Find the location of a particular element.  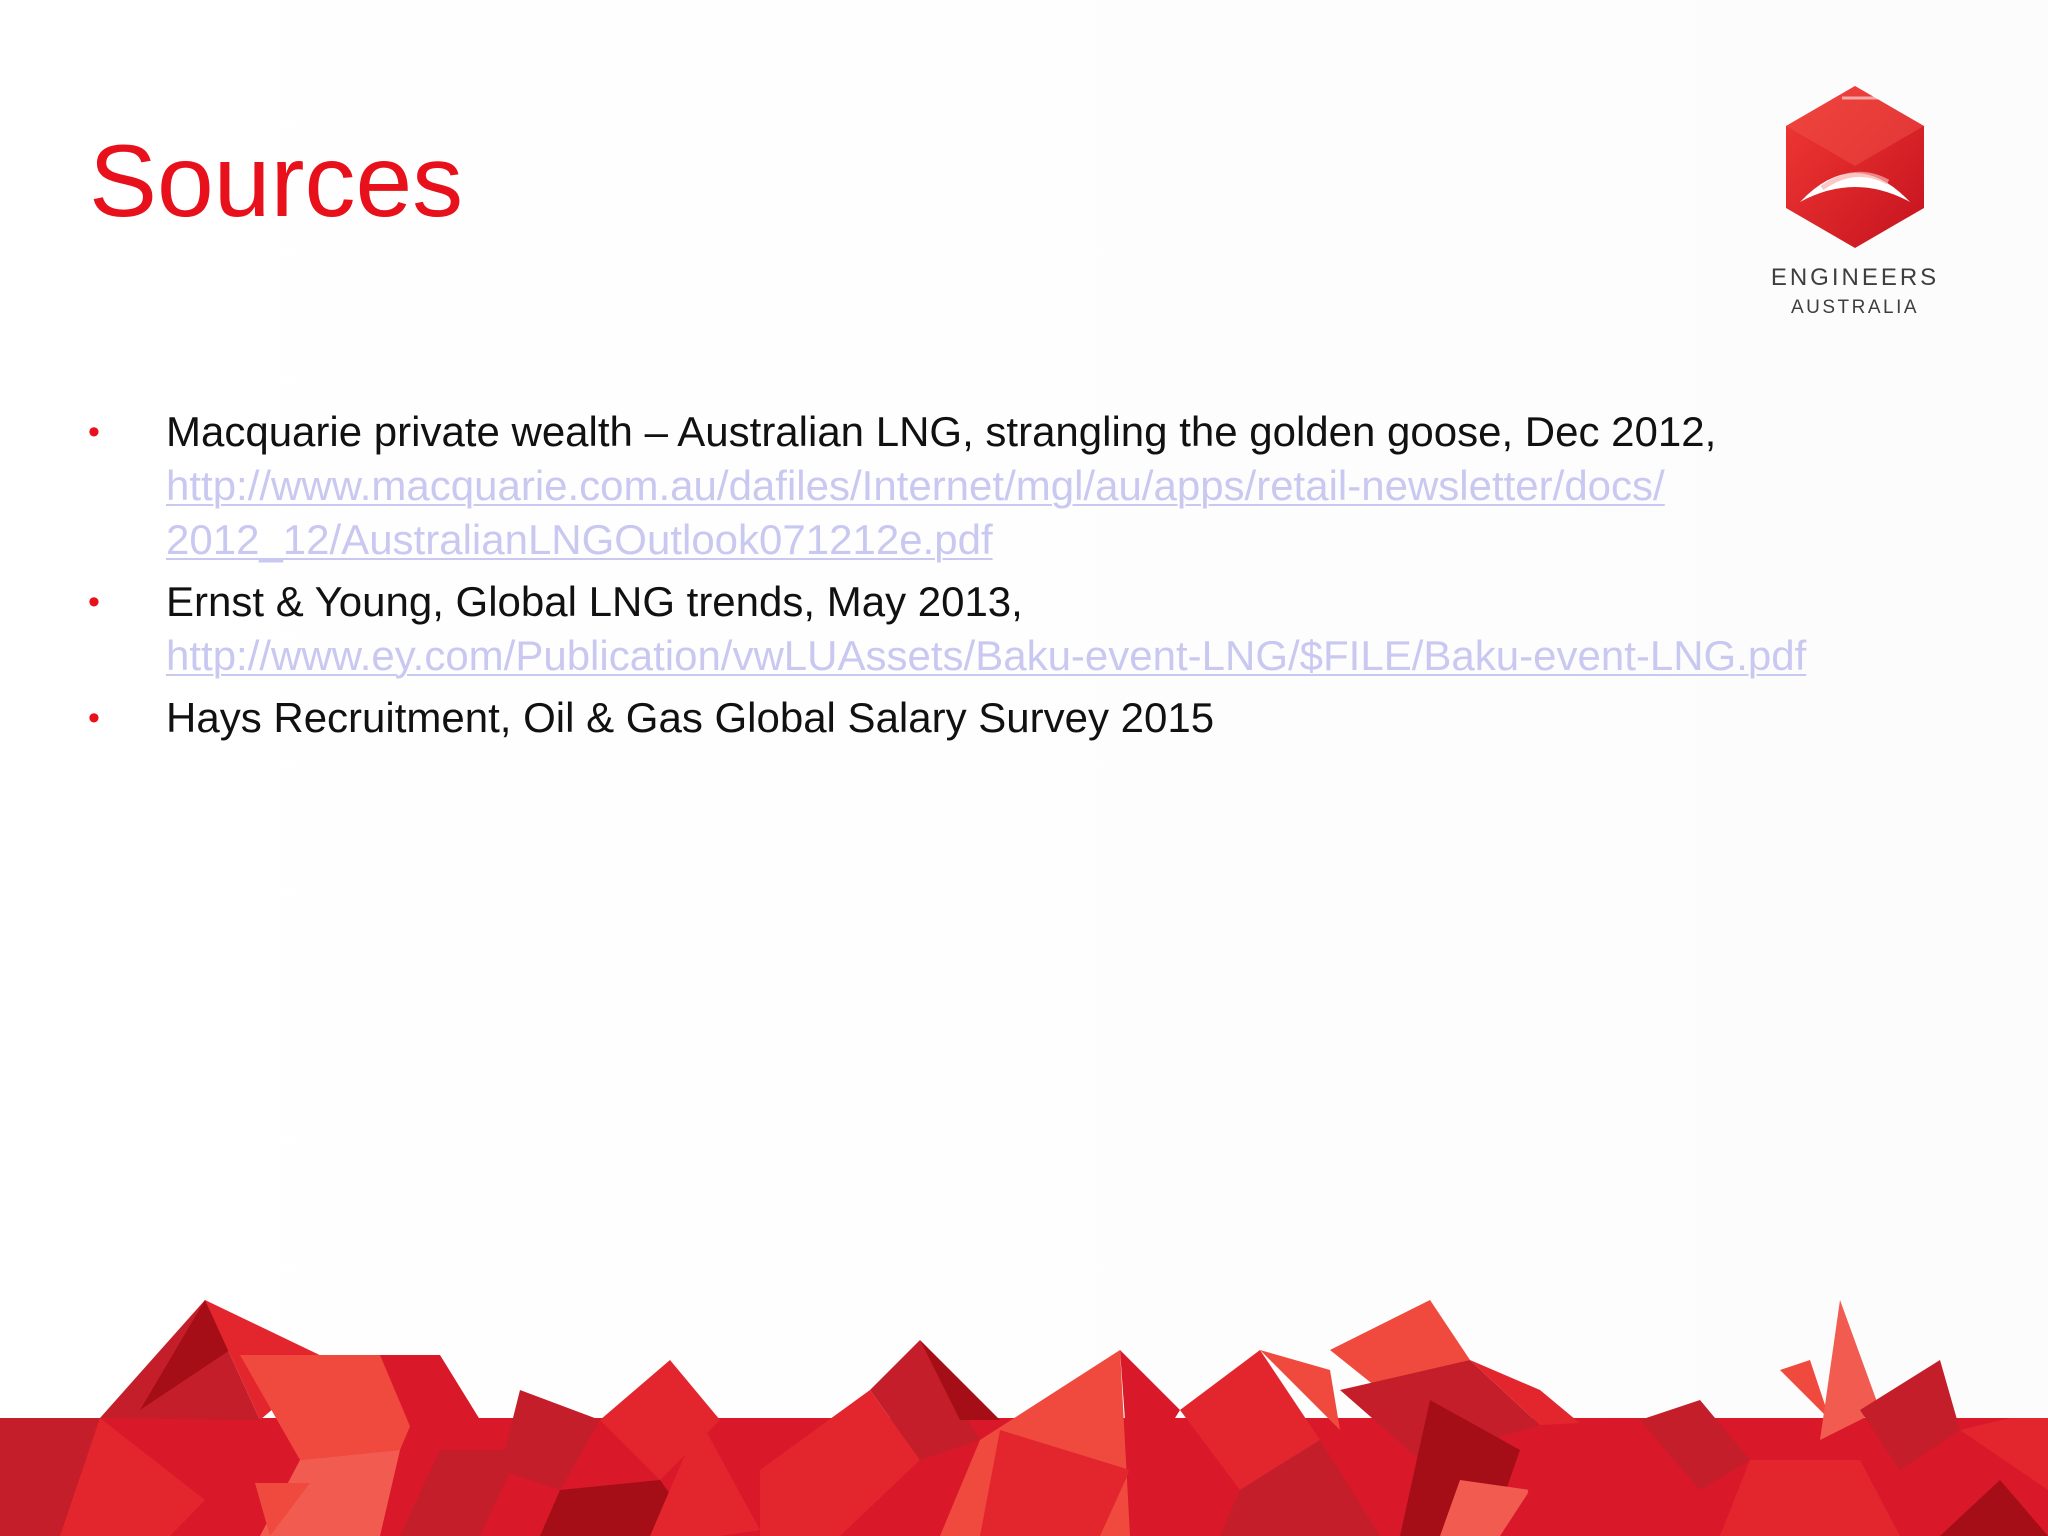

slide-title: Sources is located at coordinates (276, 181).